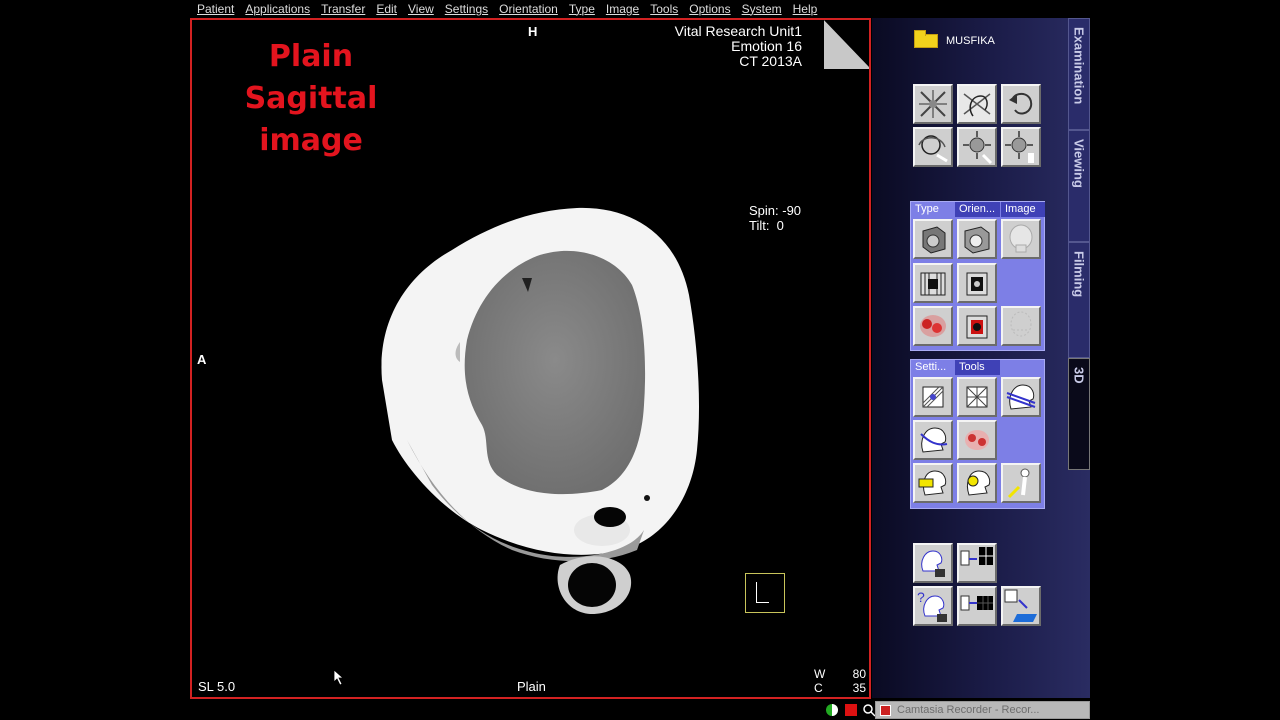 Image resolution: width=1280 pixels, height=720 pixels. I want to click on type-slab-button, so click(933, 283).